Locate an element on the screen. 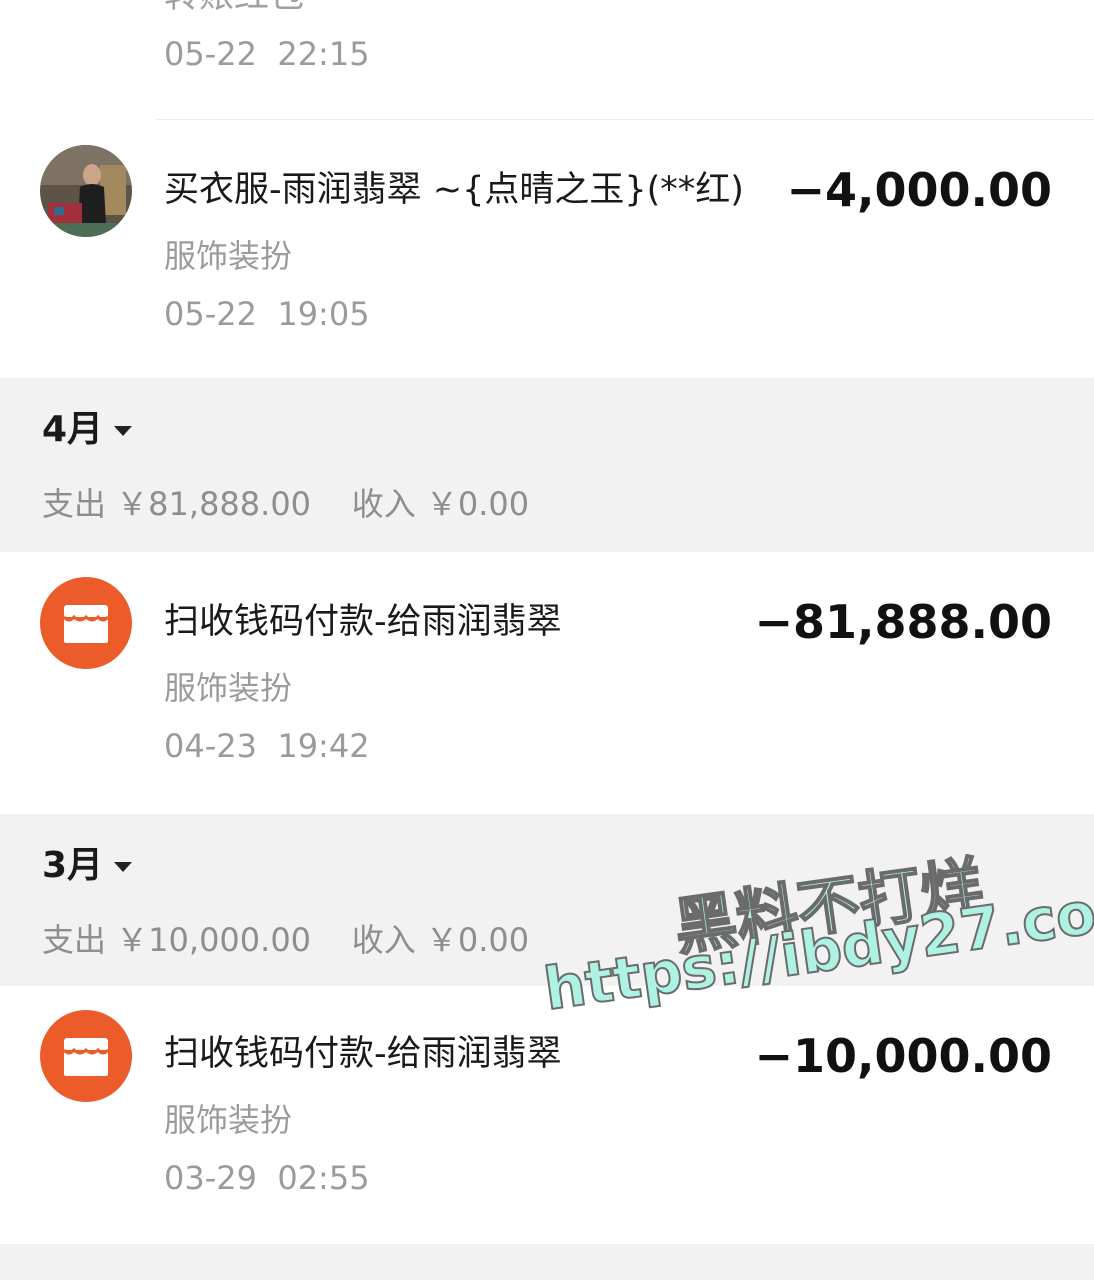 This screenshot has height=1280, width=1094. transaction-time: 04-23 19:42 is located at coordinates (267, 746).